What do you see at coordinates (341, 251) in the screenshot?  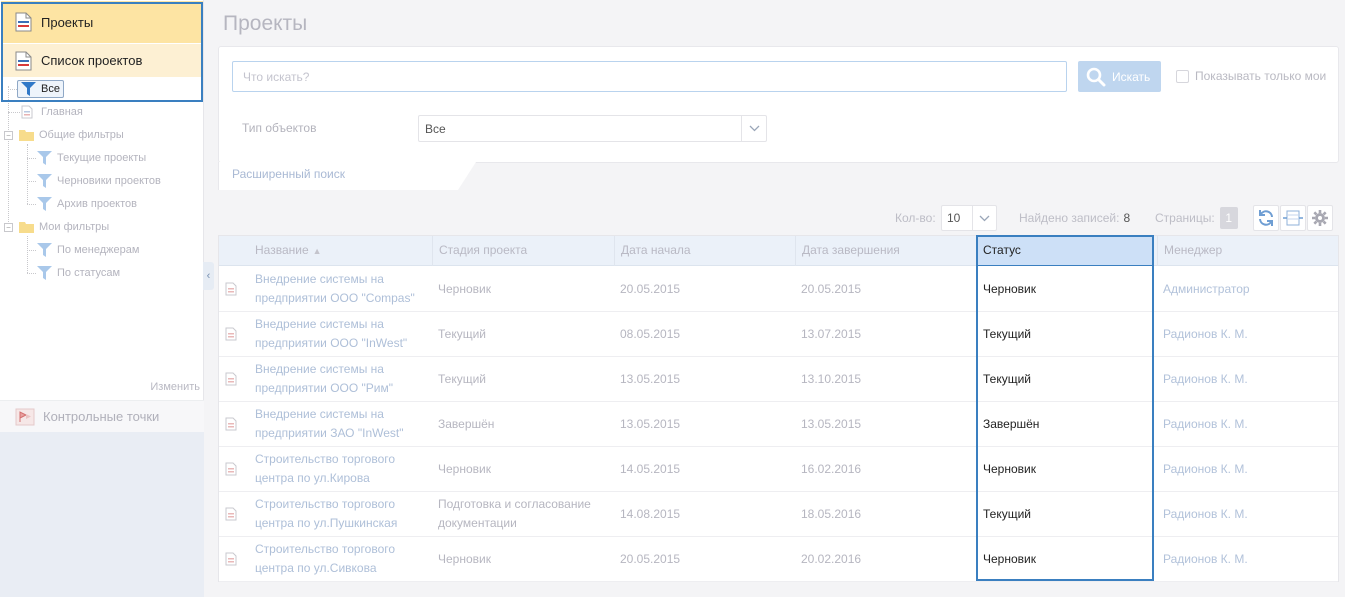 I see `column-header-name: Название ▲` at bounding box center [341, 251].